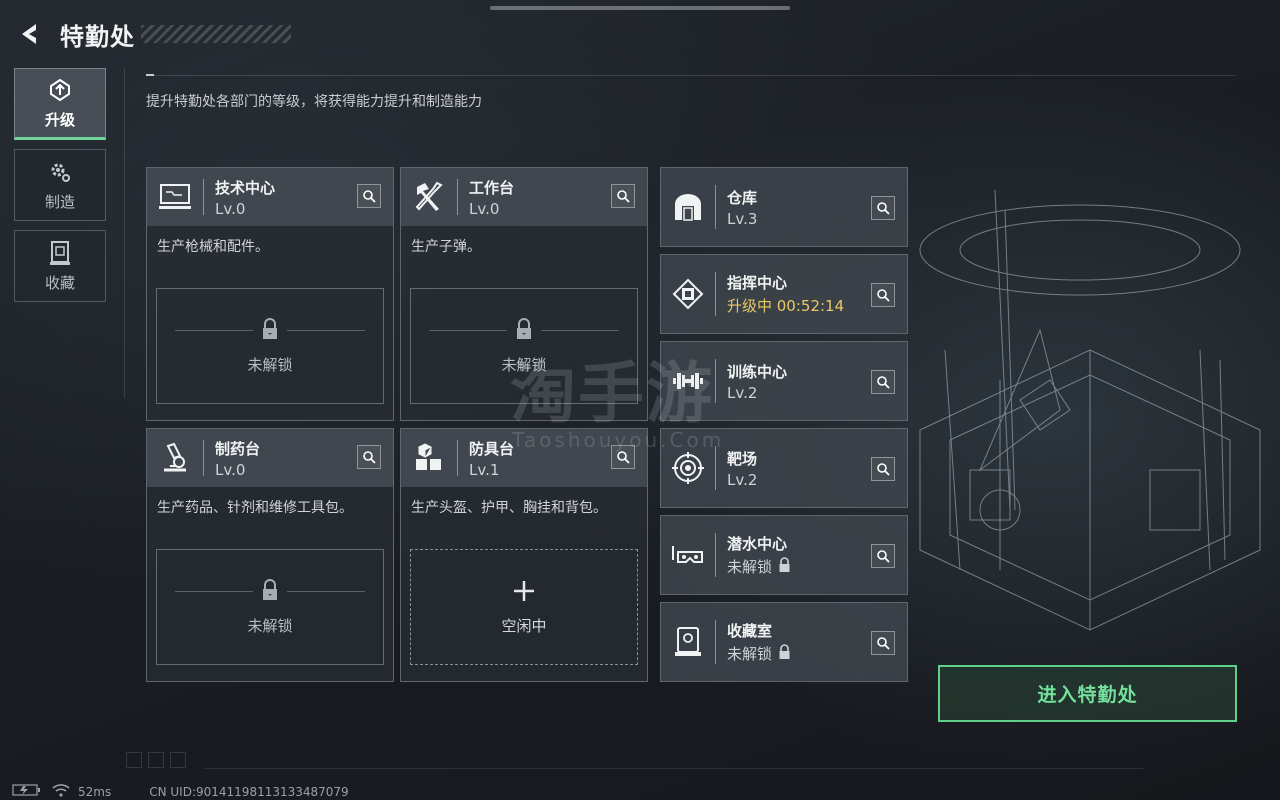  I want to click on nav-item-collection: 收藏, so click(60, 266).